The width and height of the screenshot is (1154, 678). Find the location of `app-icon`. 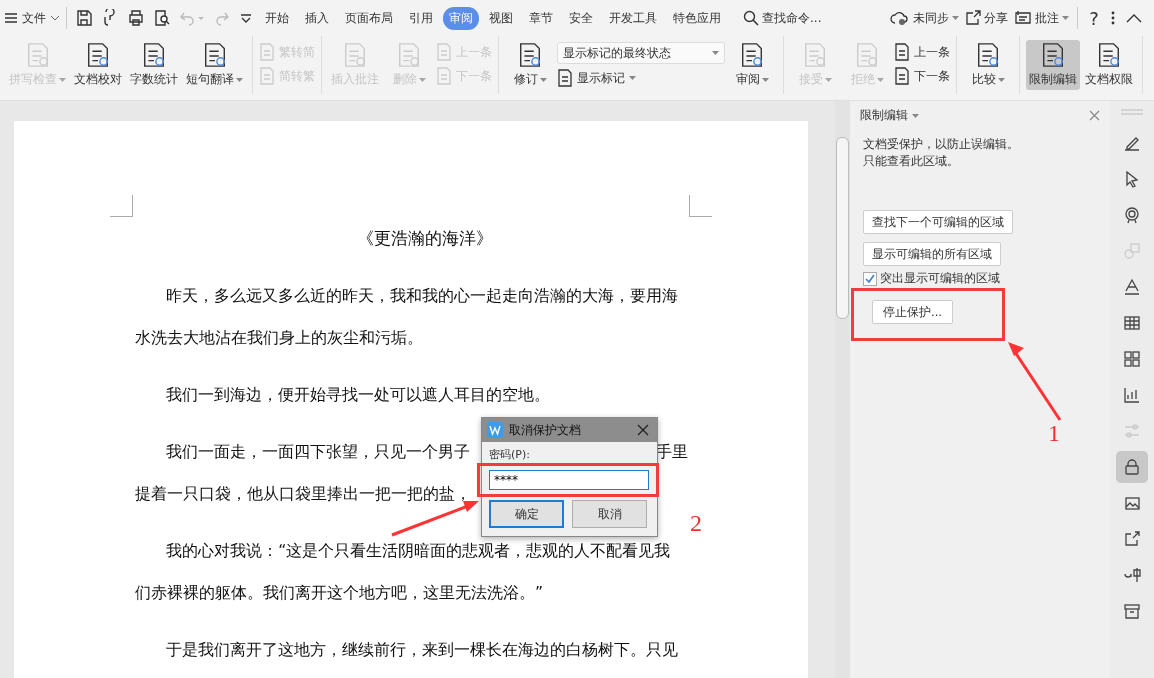

app-icon is located at coordinates (495, 430).